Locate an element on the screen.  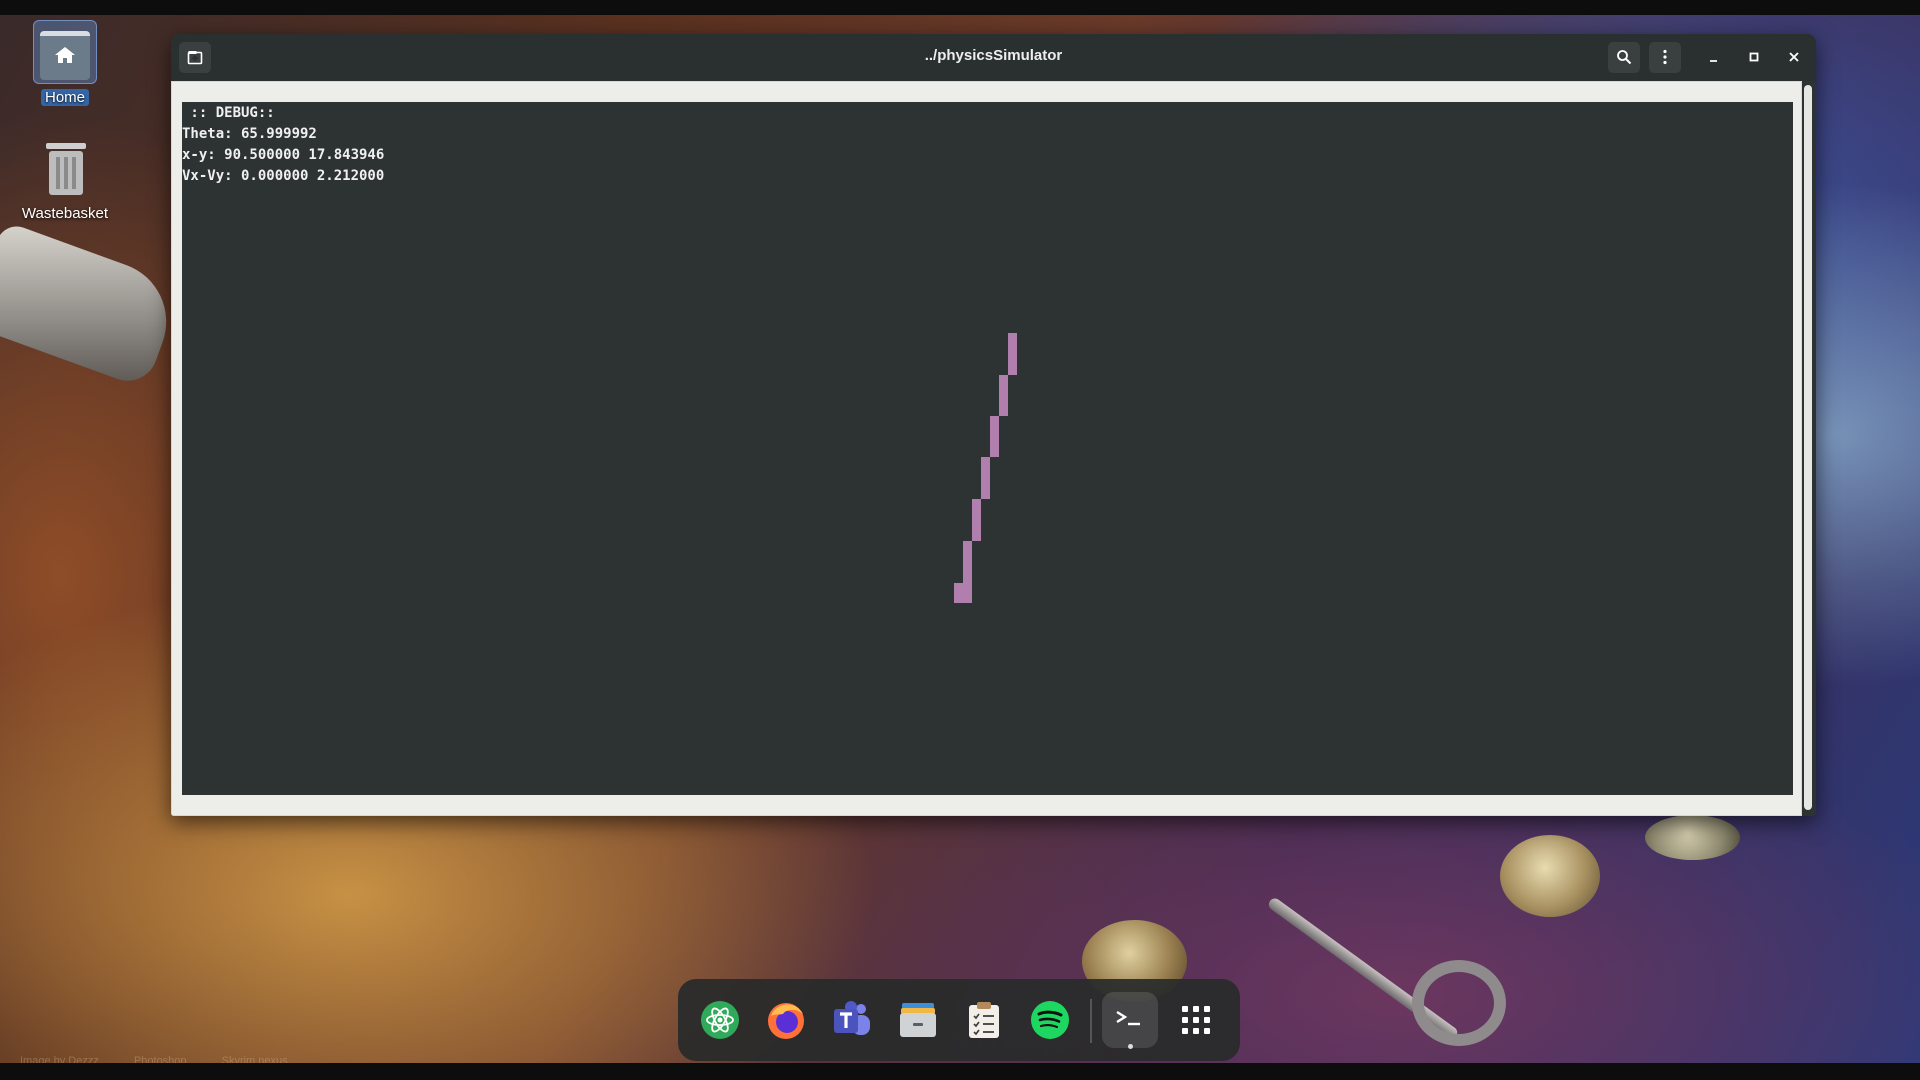
desktop-icon-label: Home is located at coordinates (64, 97).